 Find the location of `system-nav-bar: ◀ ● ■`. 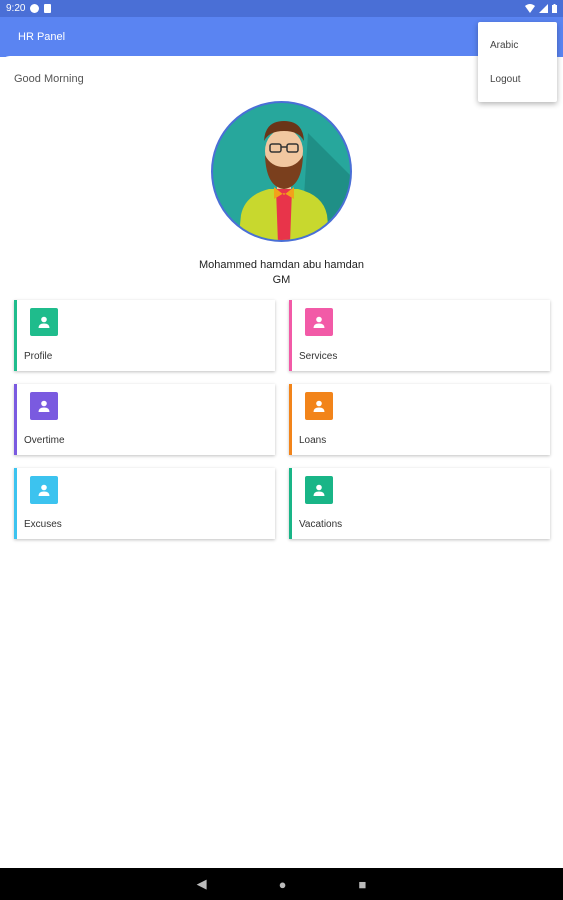

system-nav-bar: ◀ ● ■ is located at coordinates (281, 884).